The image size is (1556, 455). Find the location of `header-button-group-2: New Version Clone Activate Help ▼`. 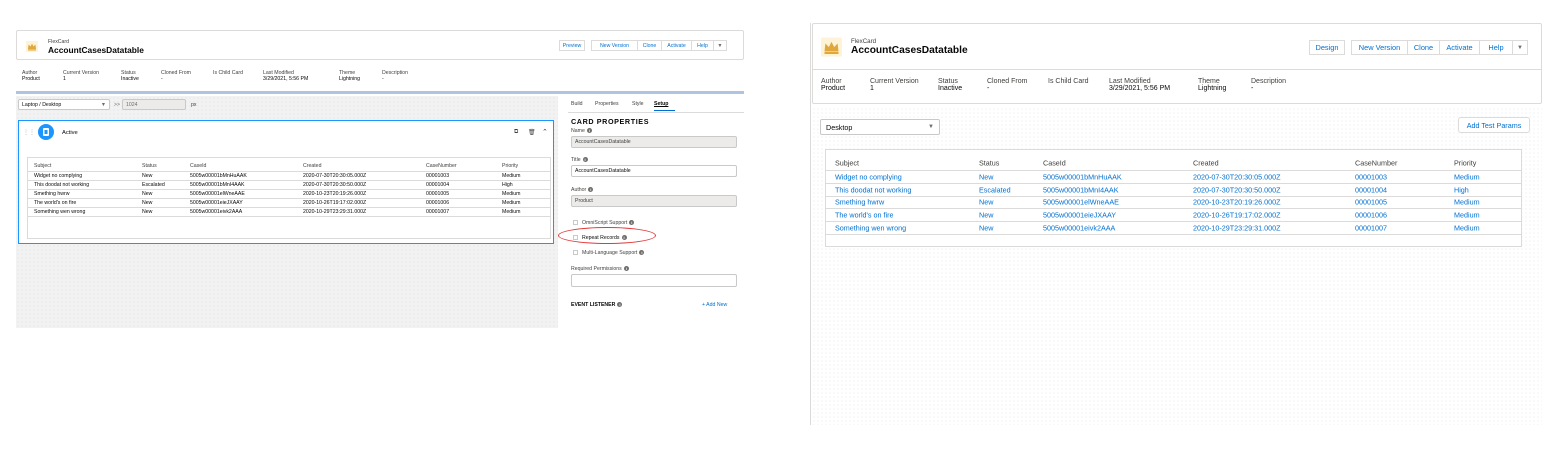

header-button-group-2: New Version Clone Activate Help ▼ is located at coordinates (1439, 47).